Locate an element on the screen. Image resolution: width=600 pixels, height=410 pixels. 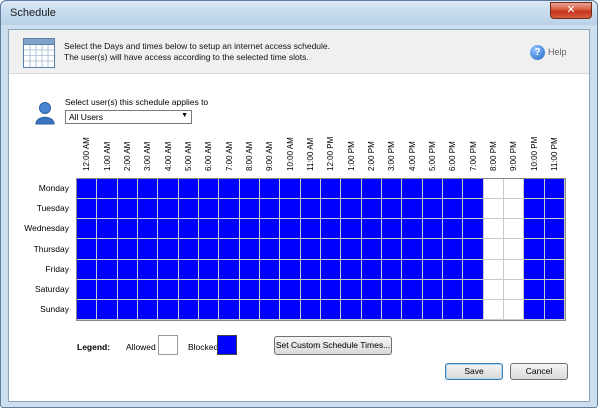
help-icon: ? is located at coordinates (537, 52).